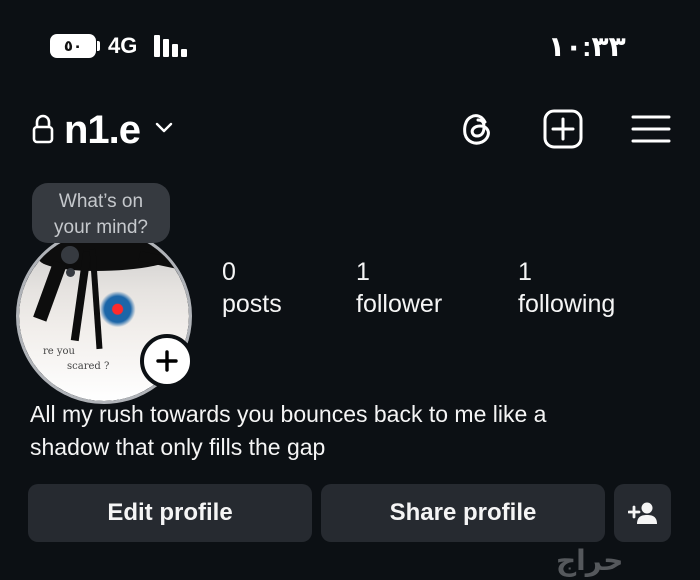 The height and width of the screenshot is (580, 700). What do you see at coordinates (70, 255) in the screenshot?
I see `note-bubble-tail` at bounding box center [70, 255].